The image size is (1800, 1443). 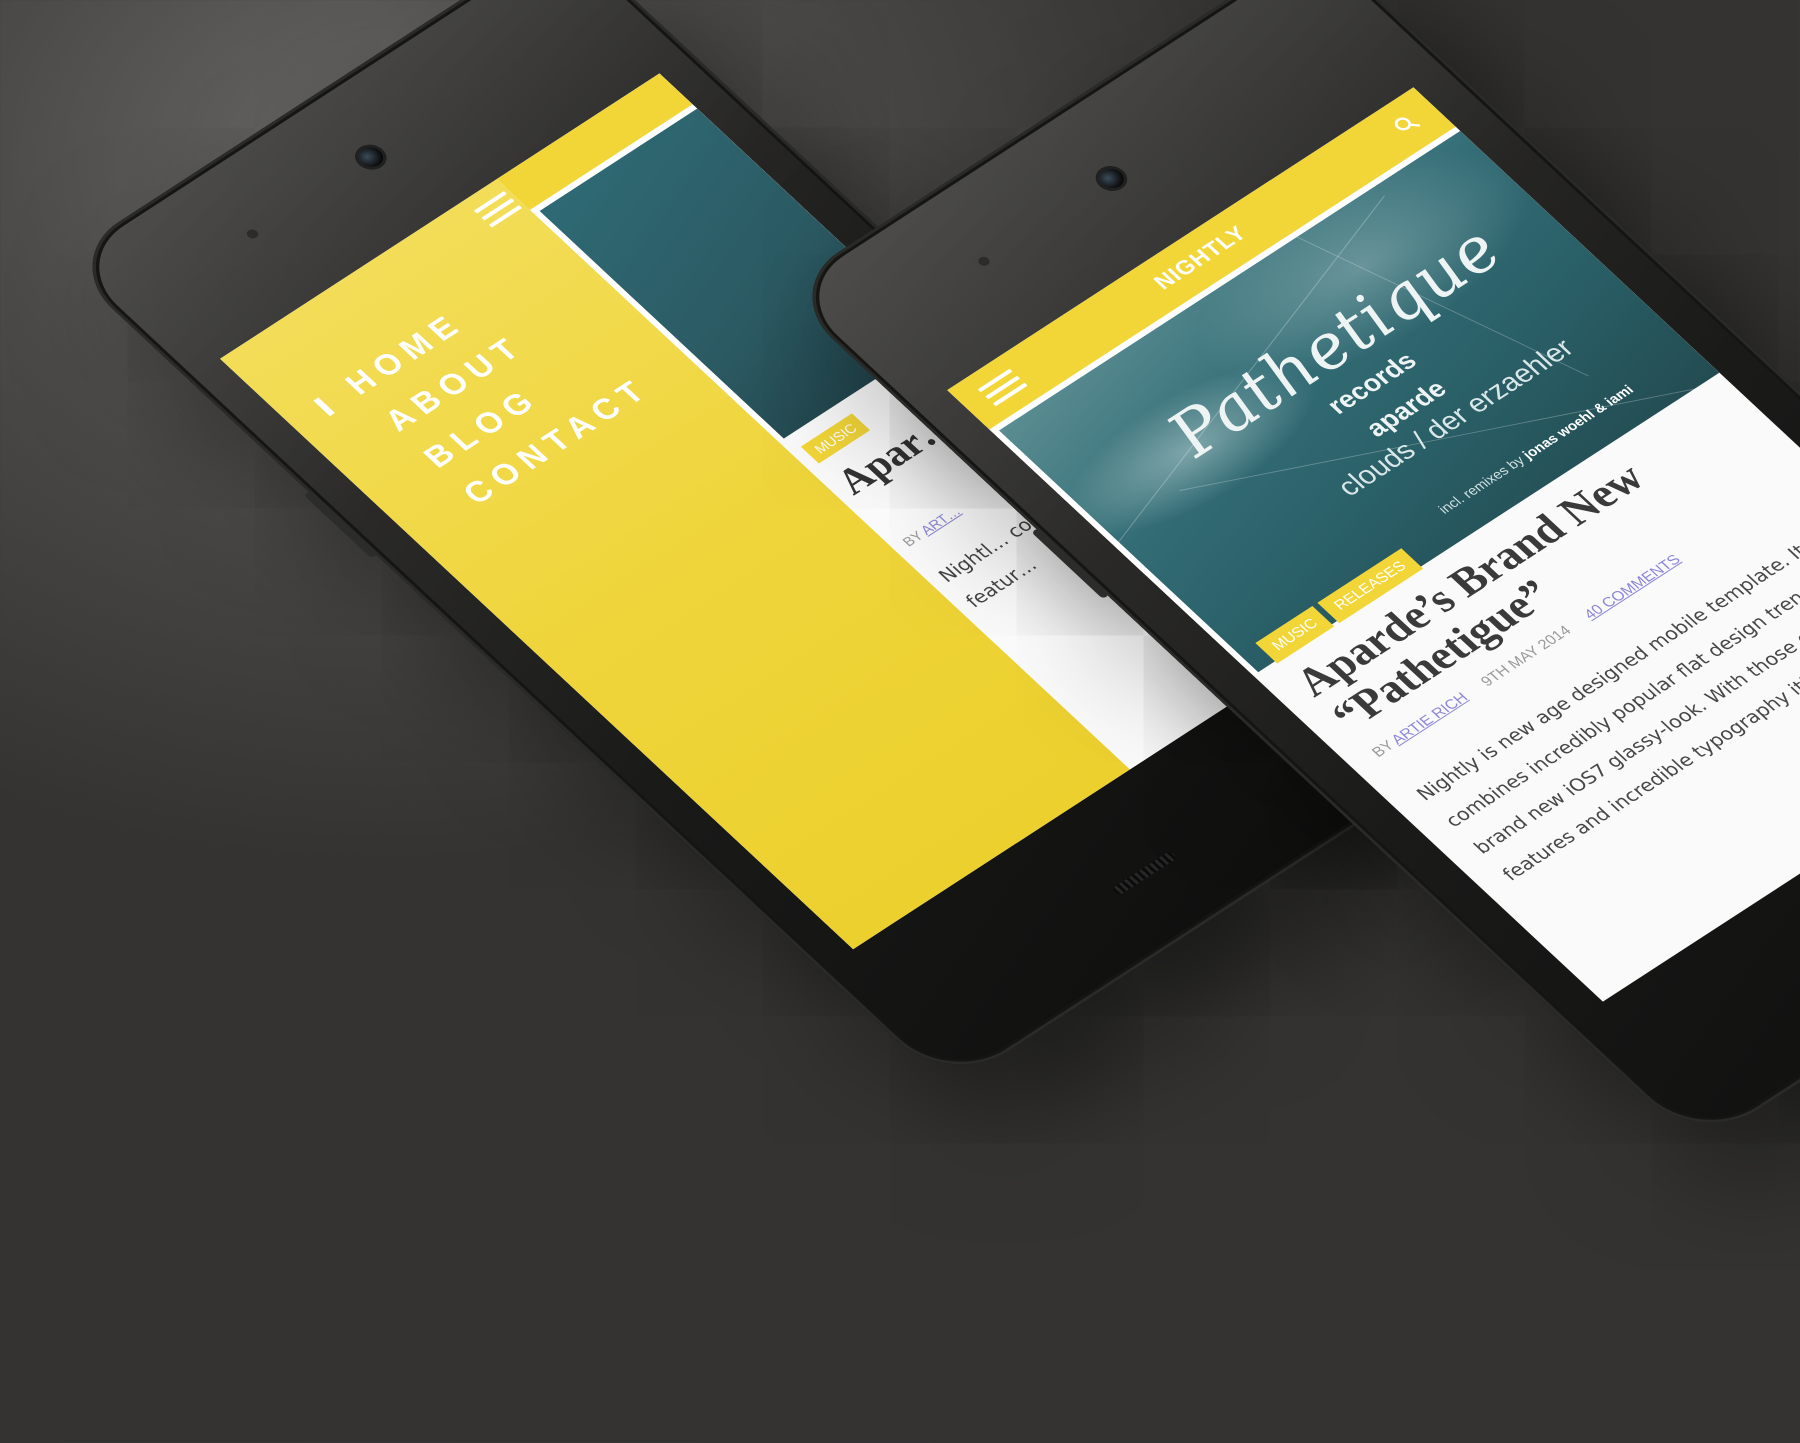 What do you see at coordinates (1481, 484) in the screenshot?
I see `hero-credits-prefix: incl. remixes by` at bounding box center [1481, 484].